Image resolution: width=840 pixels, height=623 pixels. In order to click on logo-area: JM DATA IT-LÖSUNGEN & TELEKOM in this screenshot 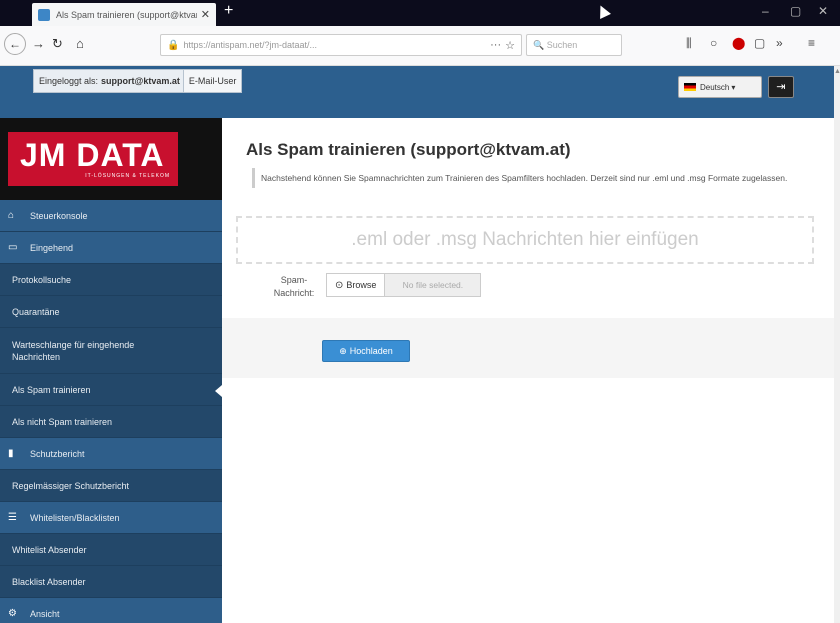, I will do `click(111, 159)`.